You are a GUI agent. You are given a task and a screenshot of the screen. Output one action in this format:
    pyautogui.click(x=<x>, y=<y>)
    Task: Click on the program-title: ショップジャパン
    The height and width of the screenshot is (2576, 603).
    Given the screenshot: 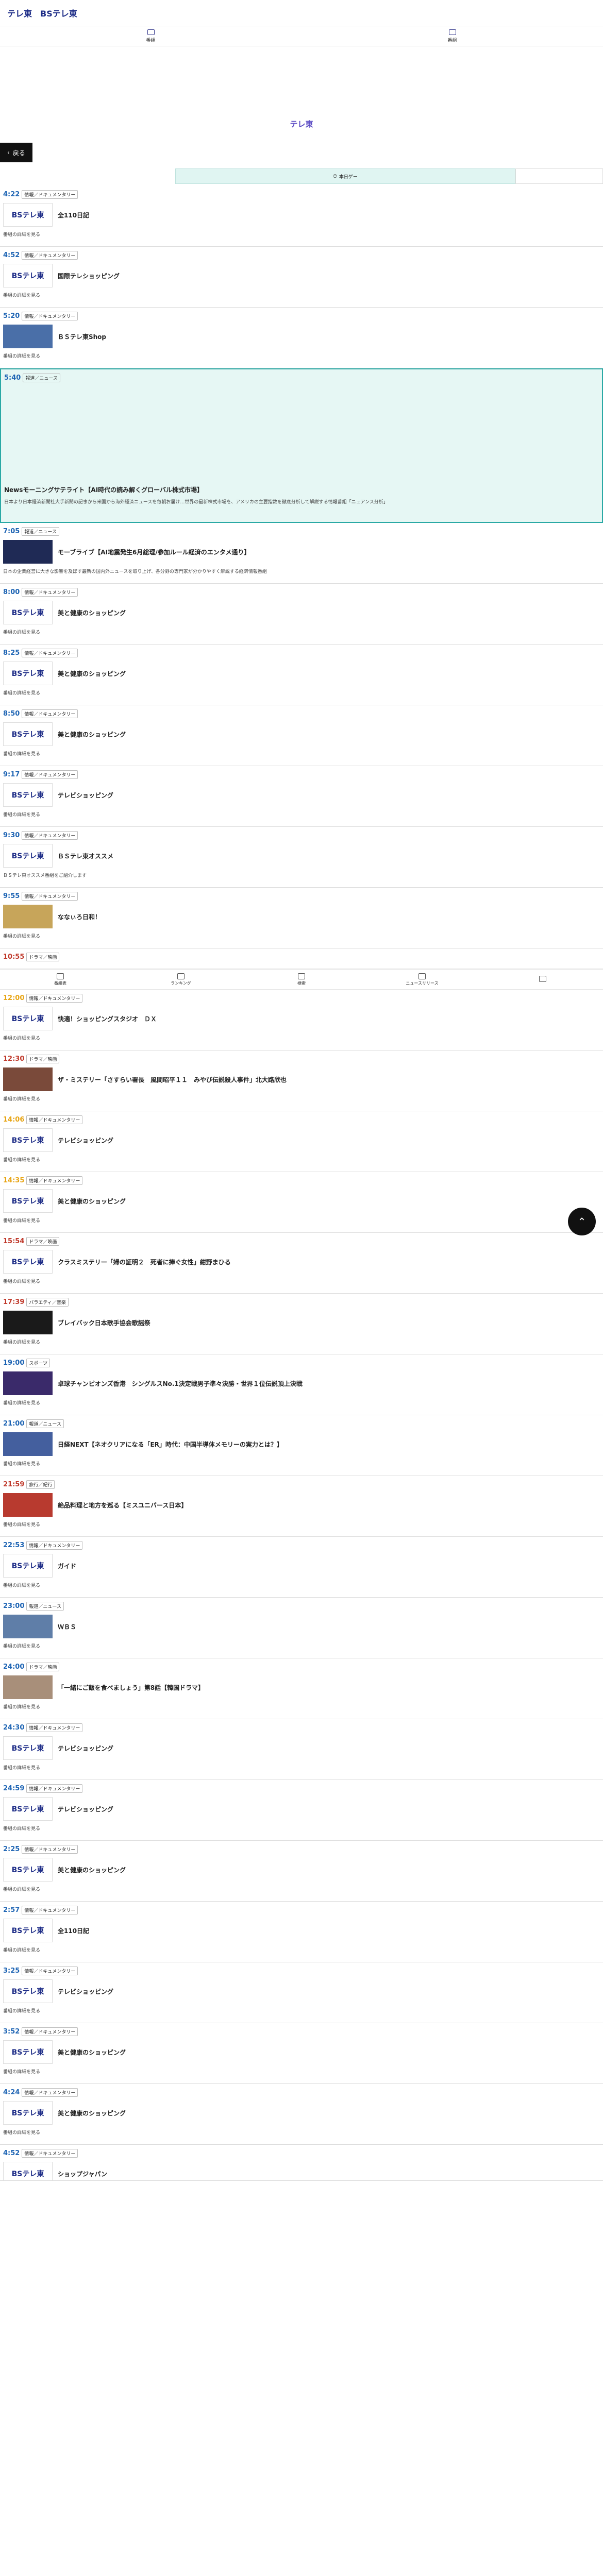 What is the action you would take?
    pyautogui.click(x=83, y=2174)
    